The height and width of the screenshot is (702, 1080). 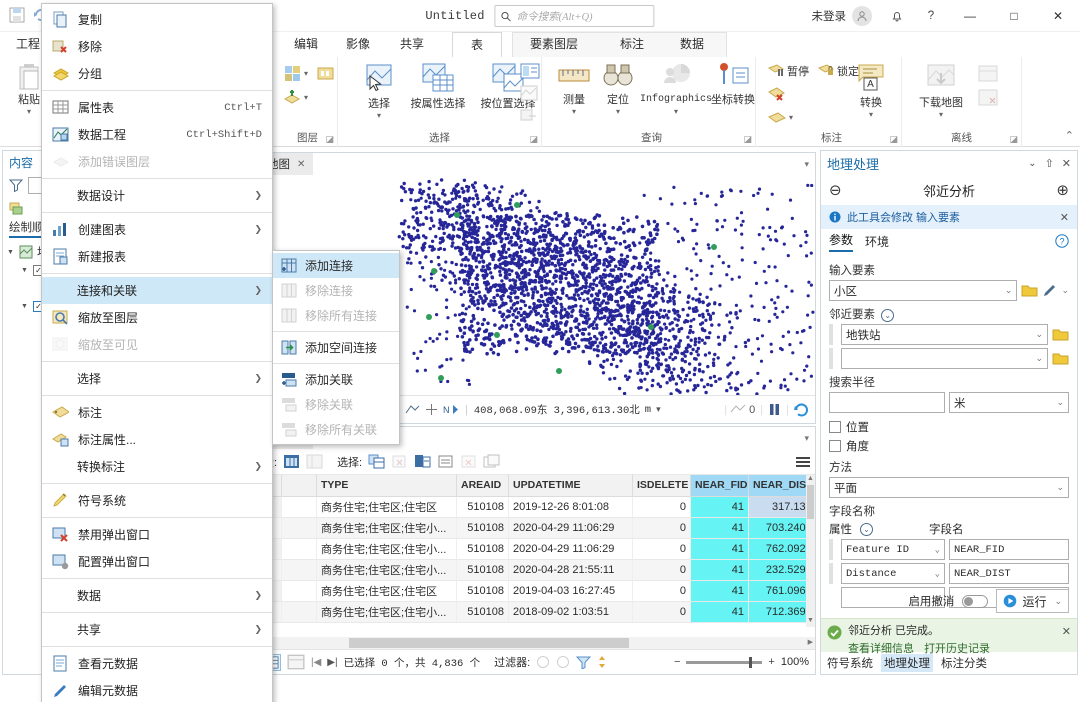 What do you see at coordinates (570, 549) in the screenshot?
I see `cell-updatetime: 2020-04-29 11:06:29` at bounding box center [570, 549].